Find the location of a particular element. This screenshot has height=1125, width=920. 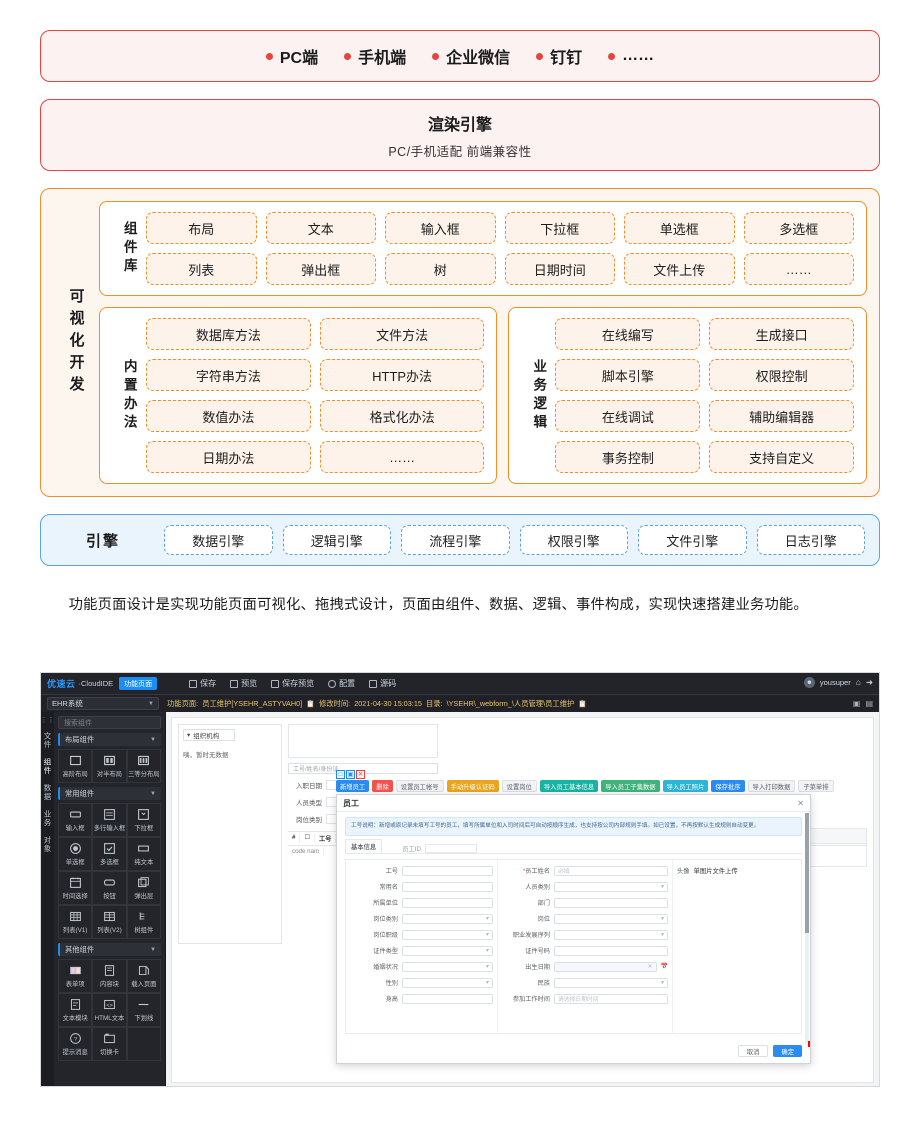

palette-group-other: 其他组件 ▼ is located at coordinates (109, 949).